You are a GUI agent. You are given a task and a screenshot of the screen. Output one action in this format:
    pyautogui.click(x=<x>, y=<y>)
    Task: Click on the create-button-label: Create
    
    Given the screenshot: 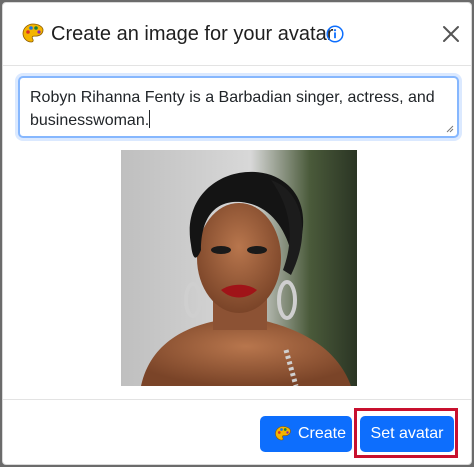 What is the action you would take?
    pyautogui.click(x=322, y=433)
    